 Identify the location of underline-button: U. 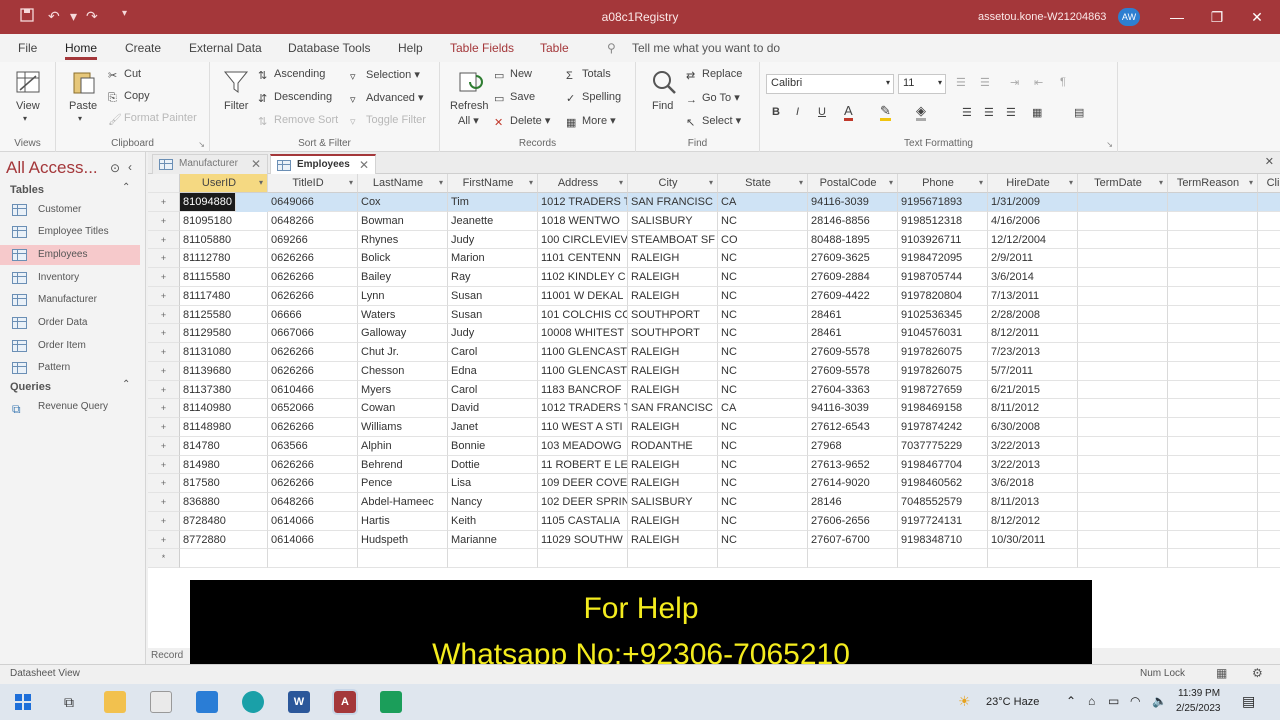
(822, 112).